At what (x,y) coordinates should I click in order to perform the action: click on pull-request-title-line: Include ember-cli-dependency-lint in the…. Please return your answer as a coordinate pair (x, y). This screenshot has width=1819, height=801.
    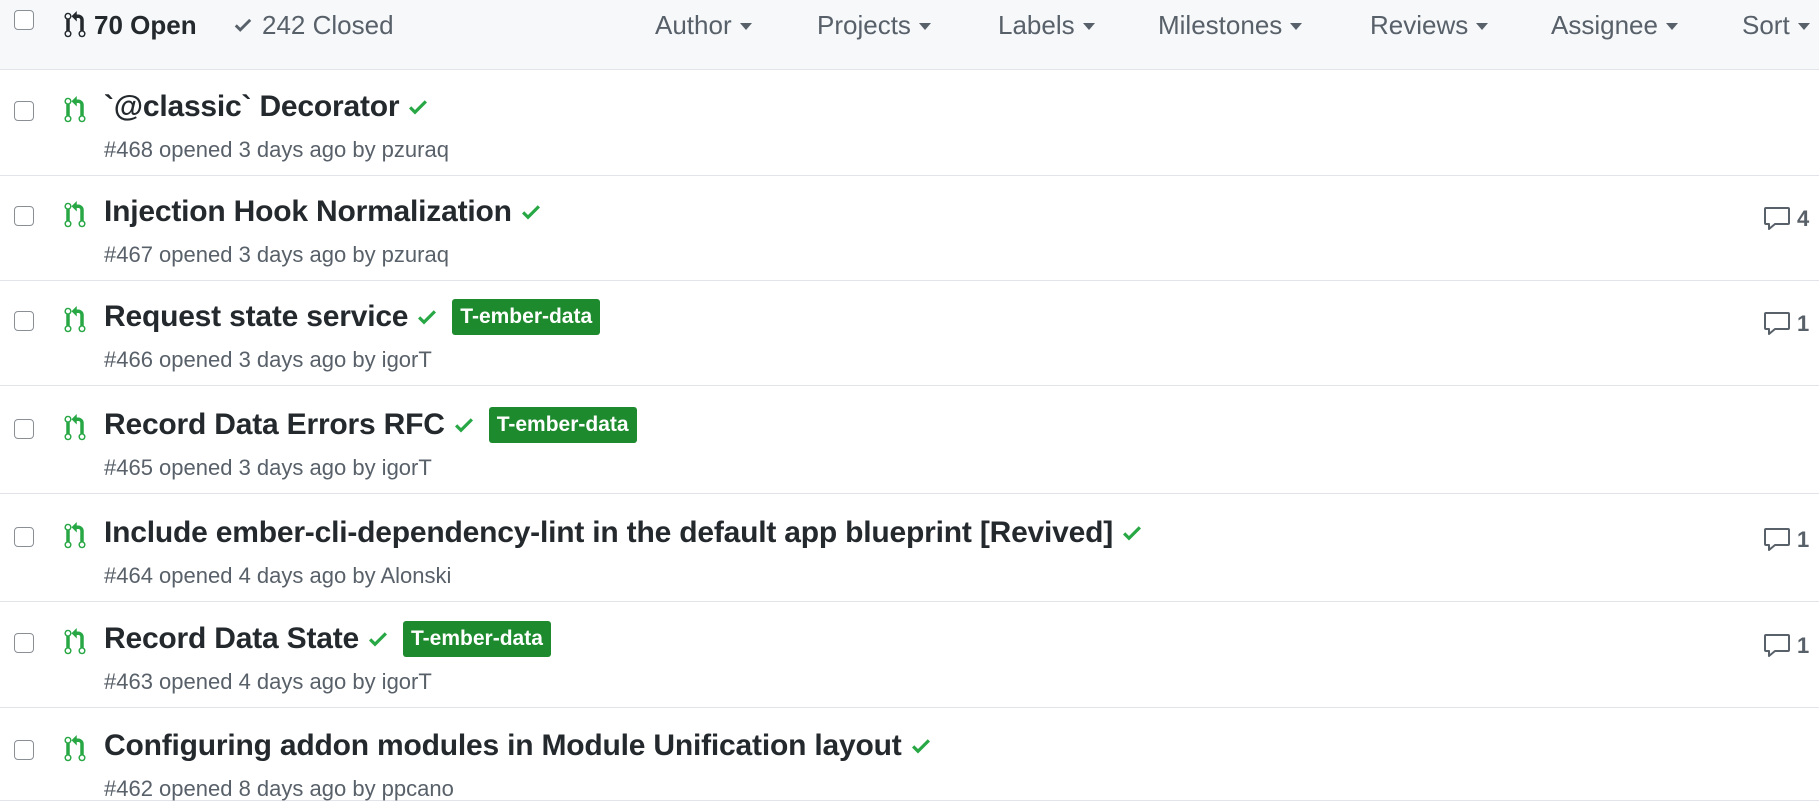
    Looking at the image, I should click on (623, 533).